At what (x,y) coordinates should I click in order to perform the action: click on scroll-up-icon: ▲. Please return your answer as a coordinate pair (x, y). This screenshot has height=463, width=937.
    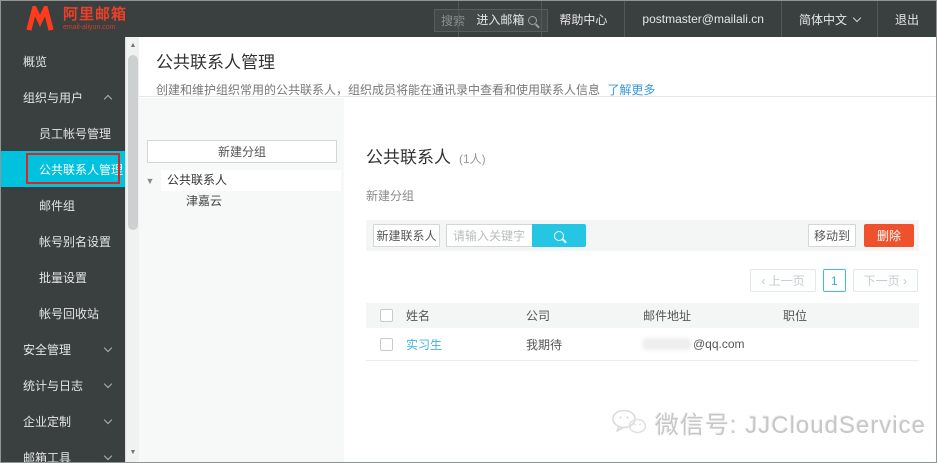
    Looking at the image, I should click on (133, 46).